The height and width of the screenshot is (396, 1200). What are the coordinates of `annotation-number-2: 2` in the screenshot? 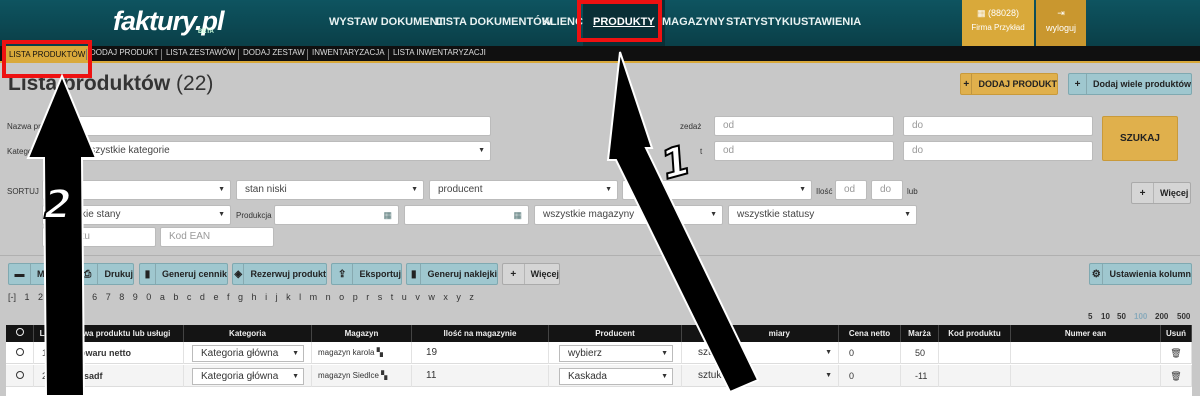 It's located at (58, 205).